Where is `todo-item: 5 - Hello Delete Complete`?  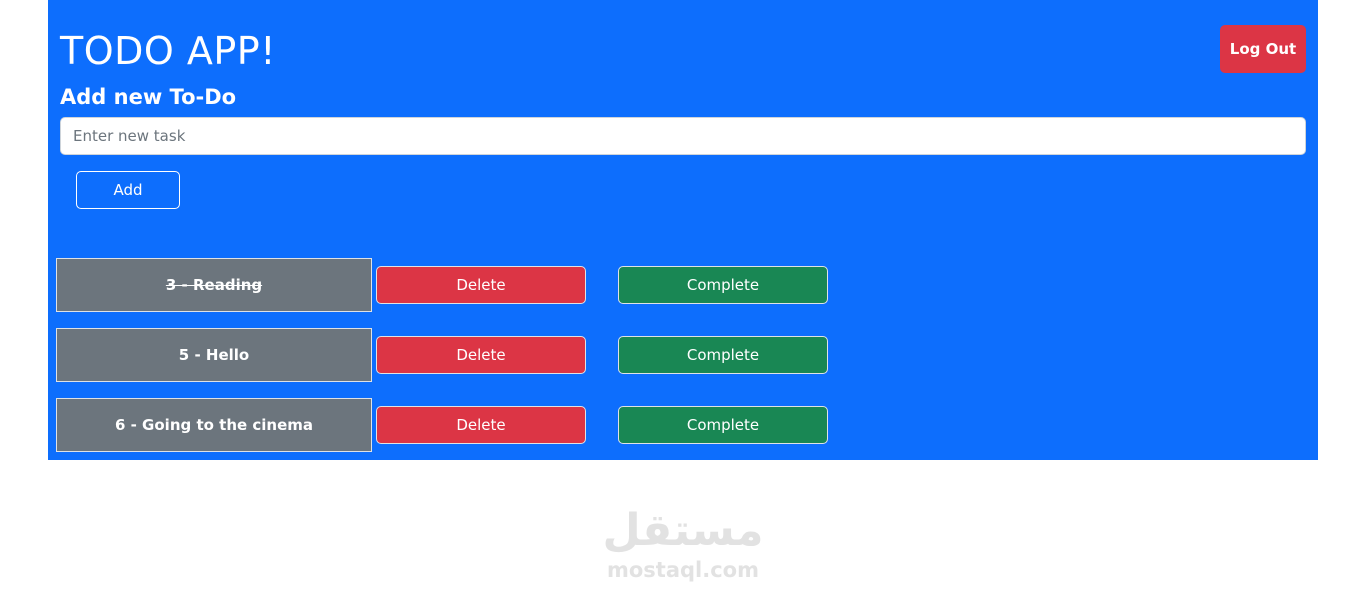
todo-item: 5 - Hello Delete Complete is located at coordinates (446, 355).